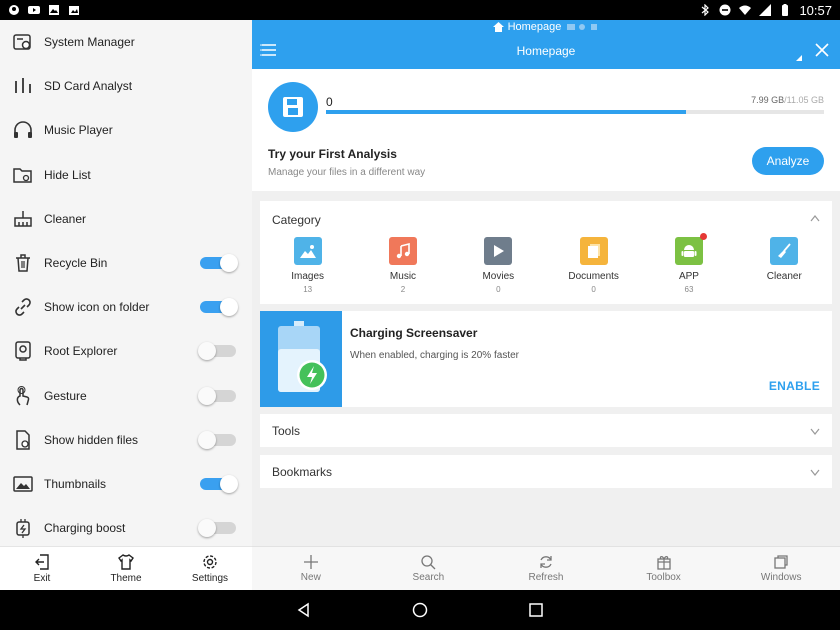  I want to click on category-heading: Category, so click(296, 220).